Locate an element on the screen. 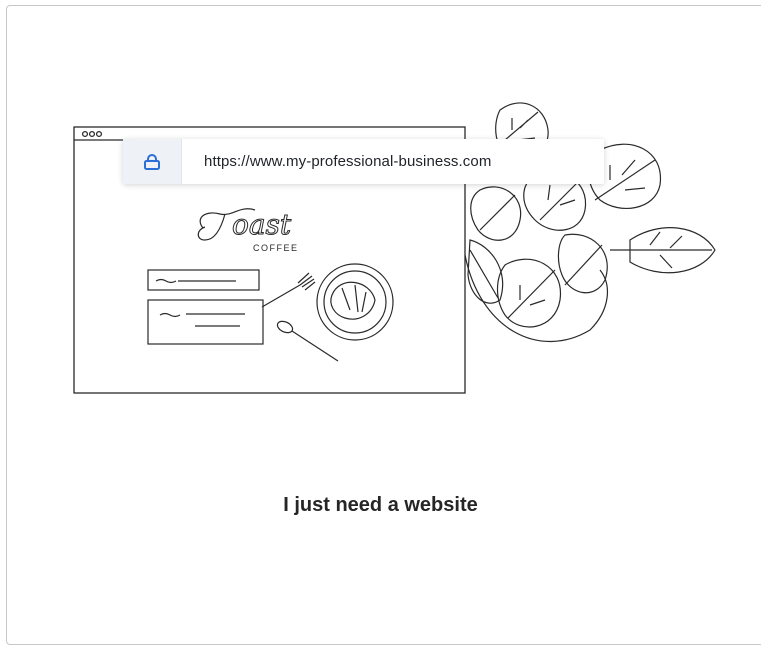 The width and height of the screenshot is (761, 645). address-bar: https://www.my-professional-business.com is located at coordinates (363, 161).